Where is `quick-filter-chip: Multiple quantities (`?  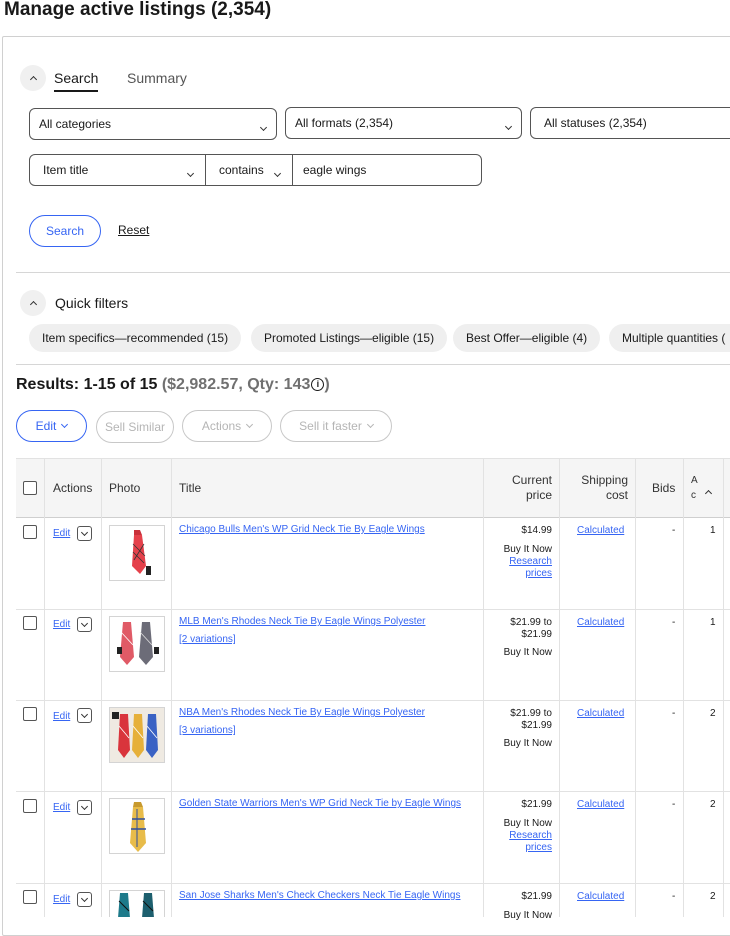
quick-filter-chip: Multiple quantities ( is located at coordinates (669, 338).